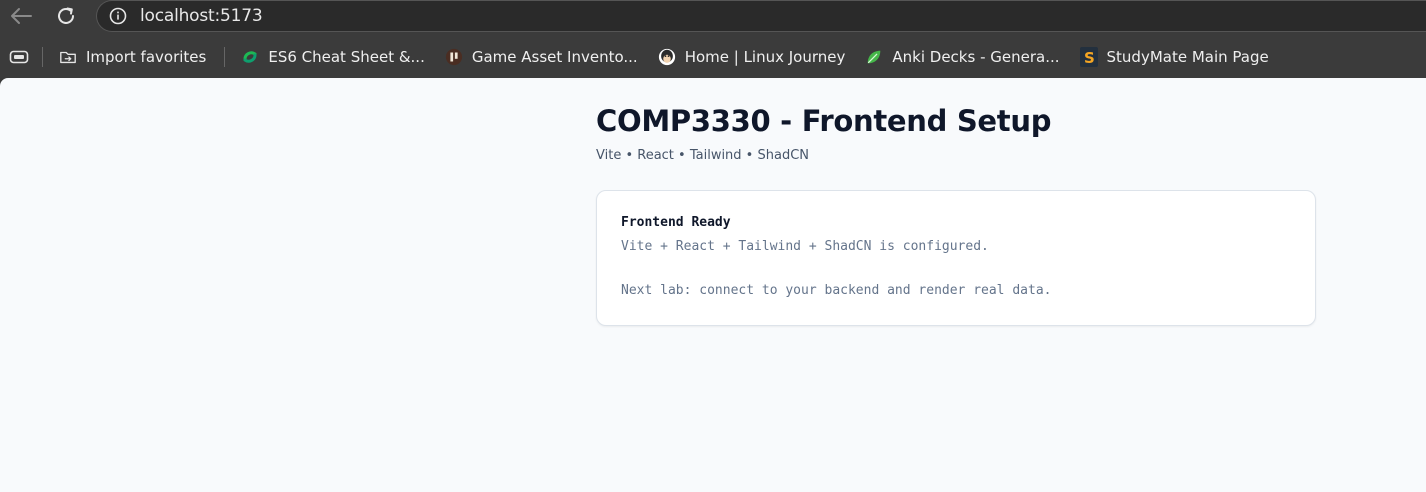 This screenshot has width=1426, height=492. I want to click on browser-toolbar: localhost:5173, so click(713, 18).